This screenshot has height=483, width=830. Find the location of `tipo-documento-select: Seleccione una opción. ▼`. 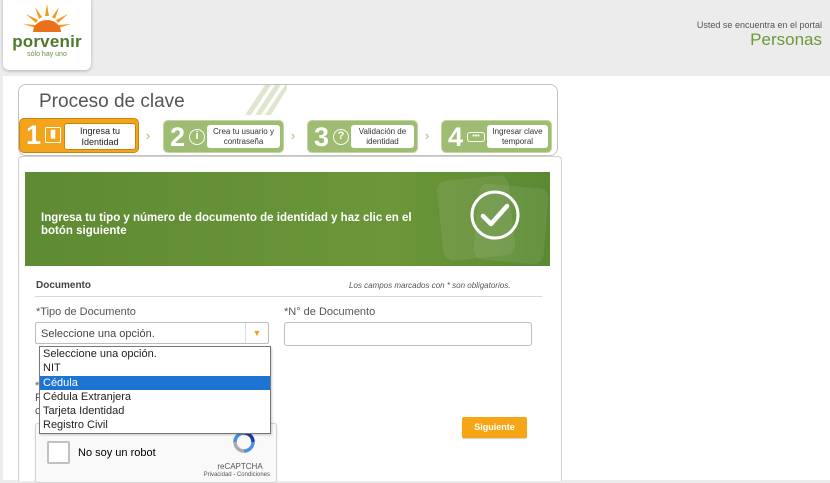

tipo-documento-select: Seleccione una opción. ▼ is located at coordinates (152, 333).